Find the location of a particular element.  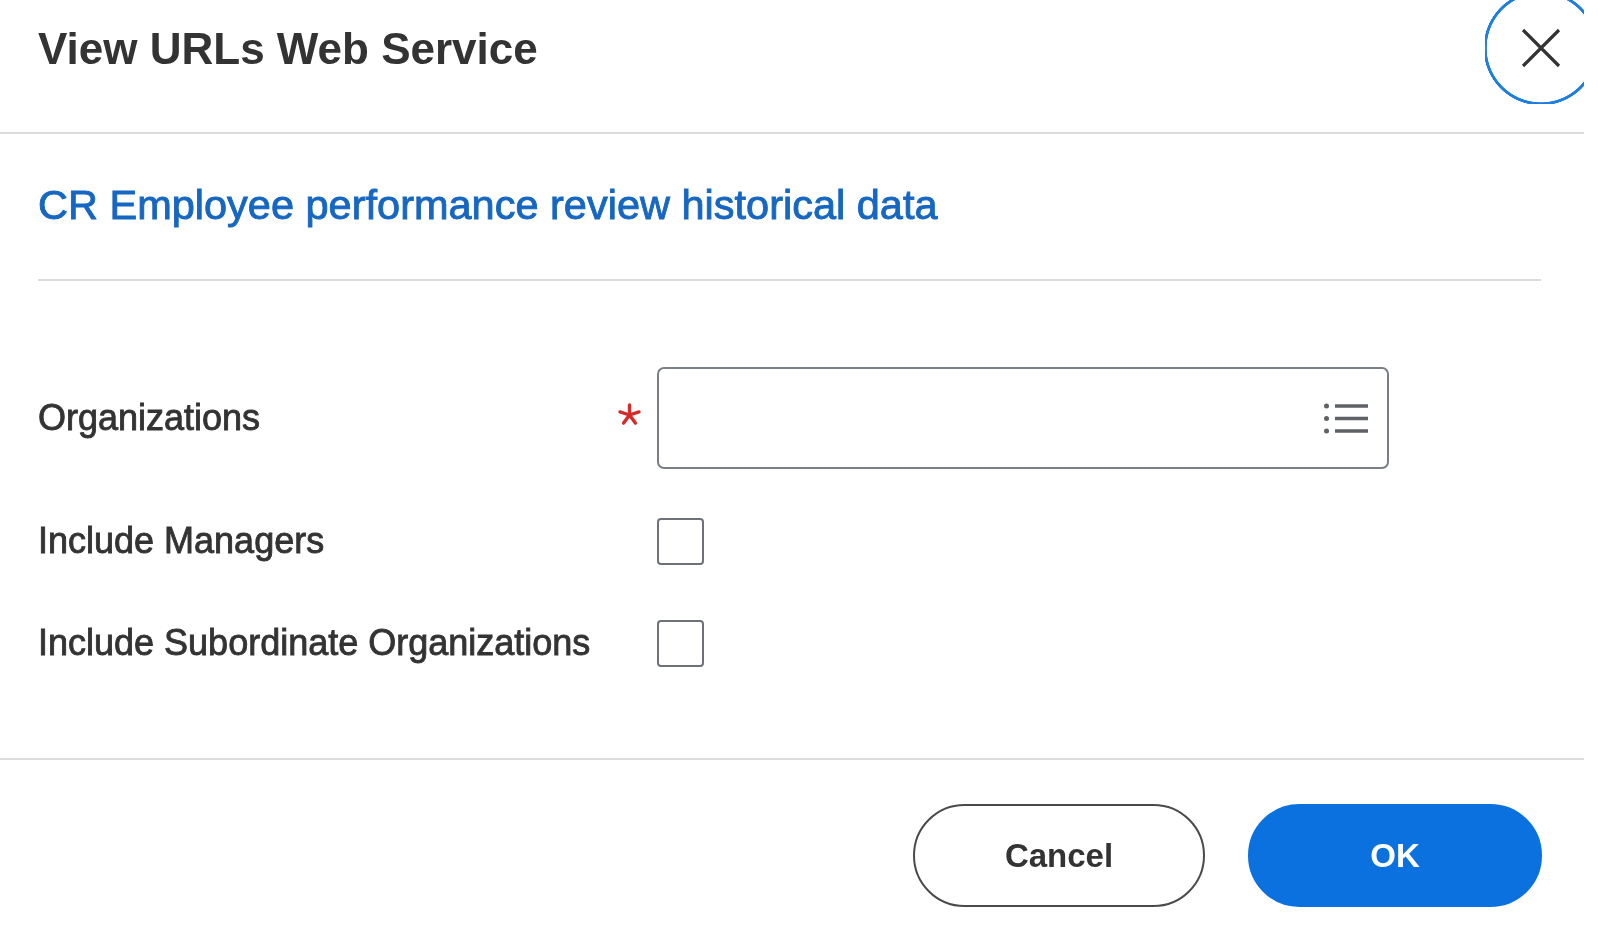

dialog-title: View URLs Web Service is located at coordinates (288, 49).